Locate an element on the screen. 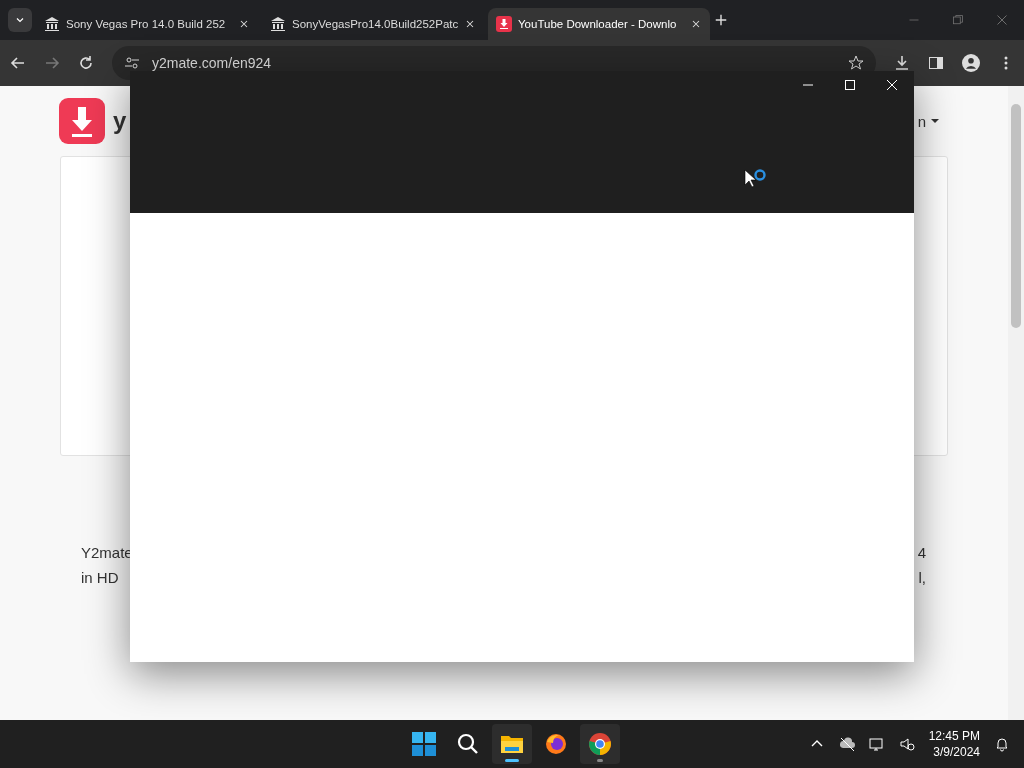  firefox-icon is located at coordinates (556, 744).